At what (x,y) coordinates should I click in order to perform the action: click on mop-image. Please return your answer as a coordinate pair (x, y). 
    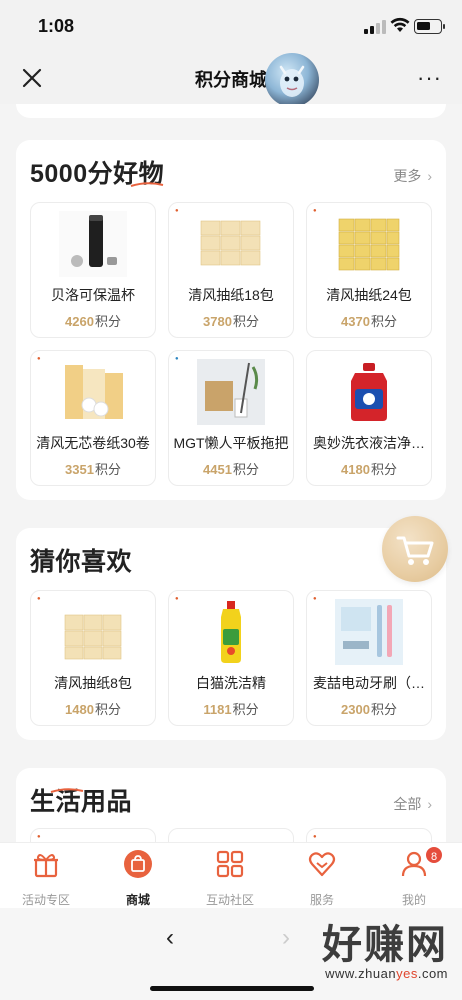
    Looking at the image, I should click on (231, 392).